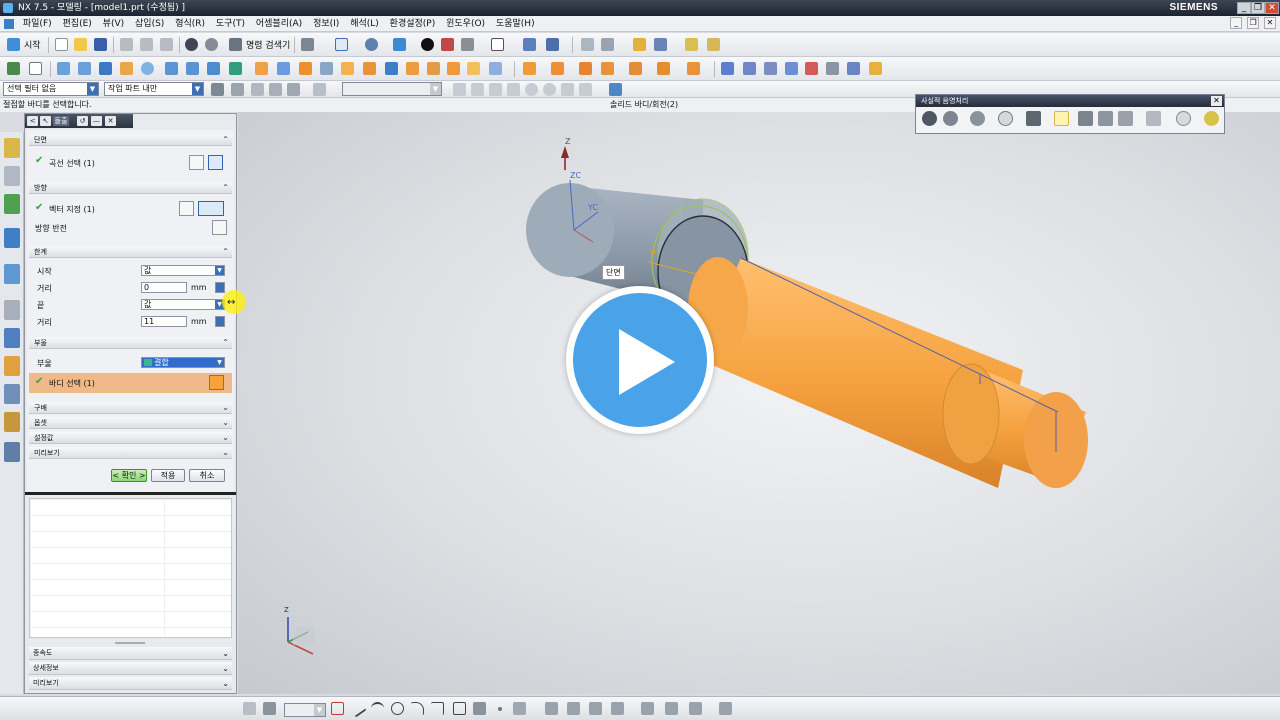  Describe the element at coordinates (130, 683) in the screenshot. I see `preview-panel-header: 미리보기 ⌄` at that location.